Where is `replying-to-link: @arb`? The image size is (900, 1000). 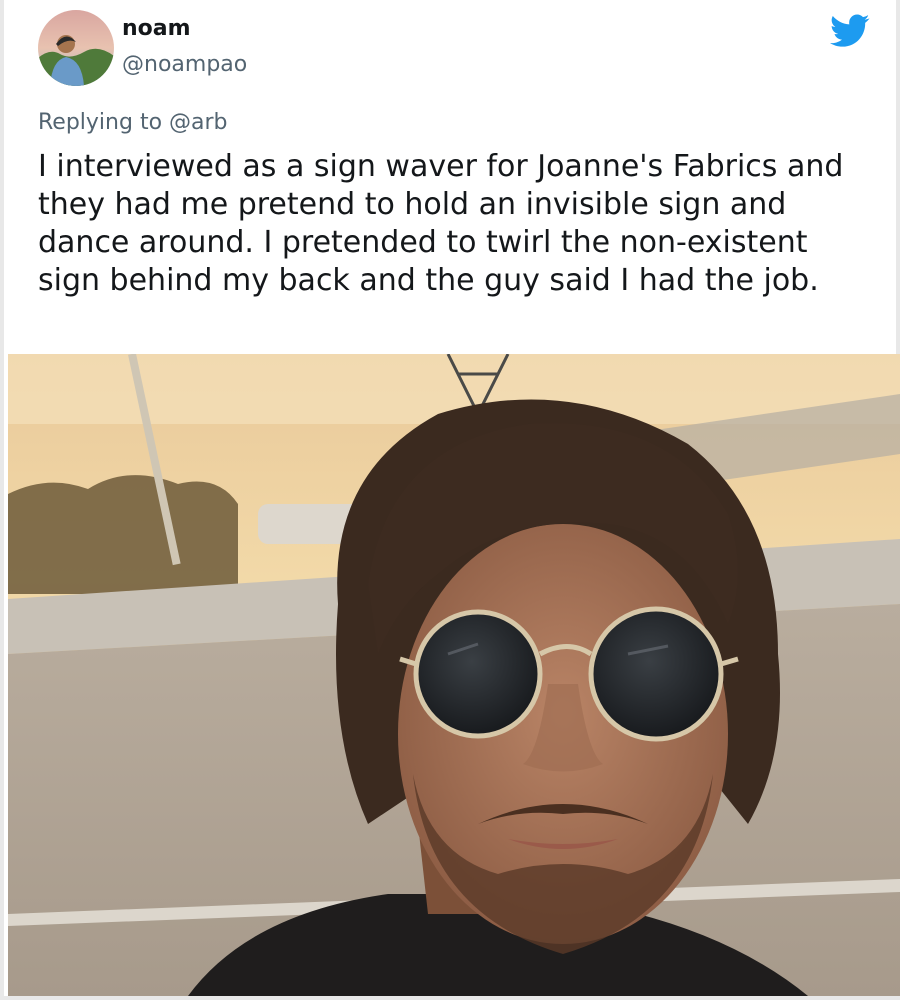 replying-to-link: @arb is located at coordinates (198, 122).